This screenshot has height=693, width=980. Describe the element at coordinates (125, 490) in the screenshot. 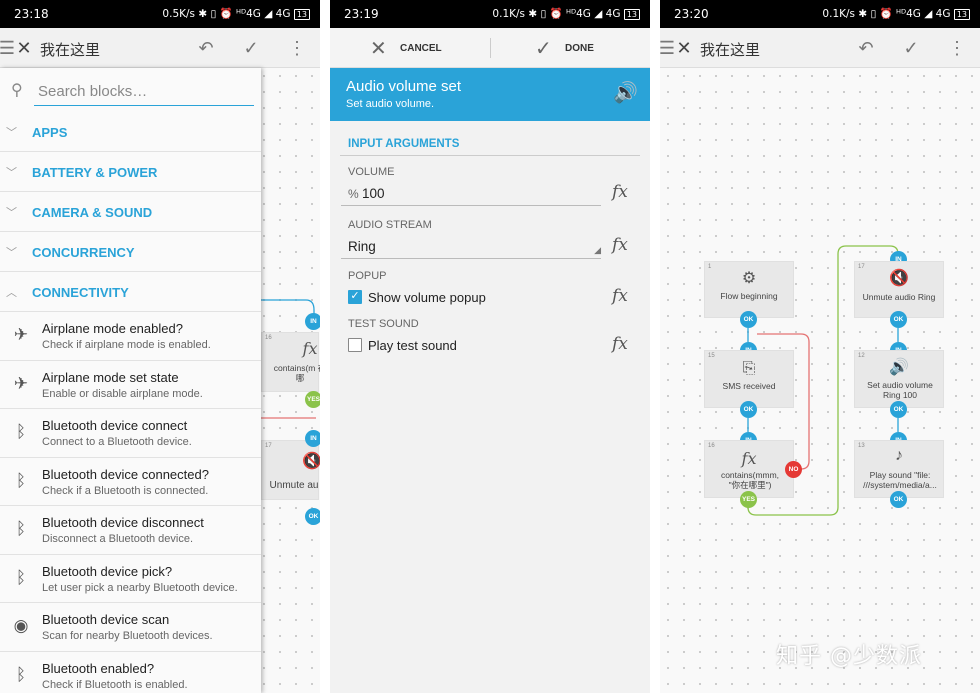

I see `block-description: Check if a Bluetooth is connected.` at that location.